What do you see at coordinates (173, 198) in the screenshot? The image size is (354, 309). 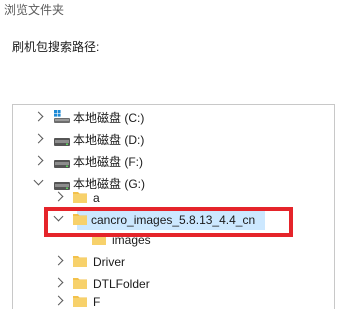 I see `tree-item-folder-a: a` at bounding box center [173, 198].